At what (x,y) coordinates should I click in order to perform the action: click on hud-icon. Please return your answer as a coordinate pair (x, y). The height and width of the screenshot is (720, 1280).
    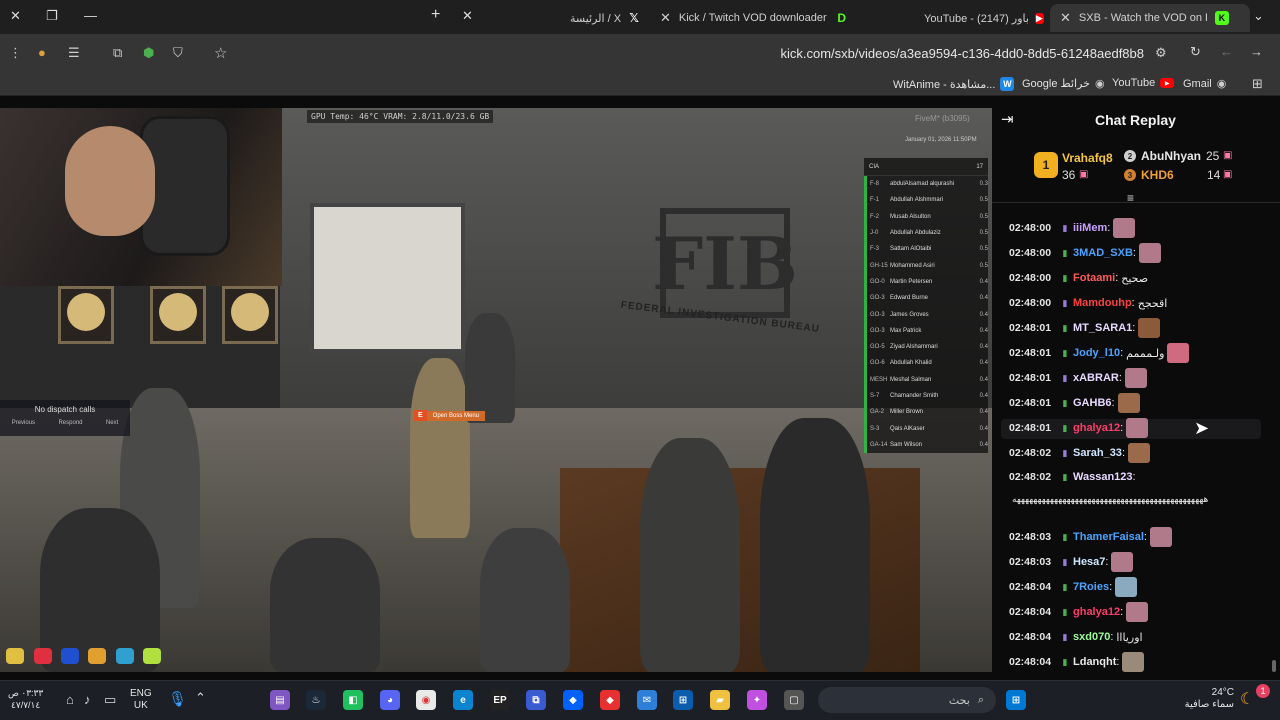
    Looking at the image, I should click on (15, 656).